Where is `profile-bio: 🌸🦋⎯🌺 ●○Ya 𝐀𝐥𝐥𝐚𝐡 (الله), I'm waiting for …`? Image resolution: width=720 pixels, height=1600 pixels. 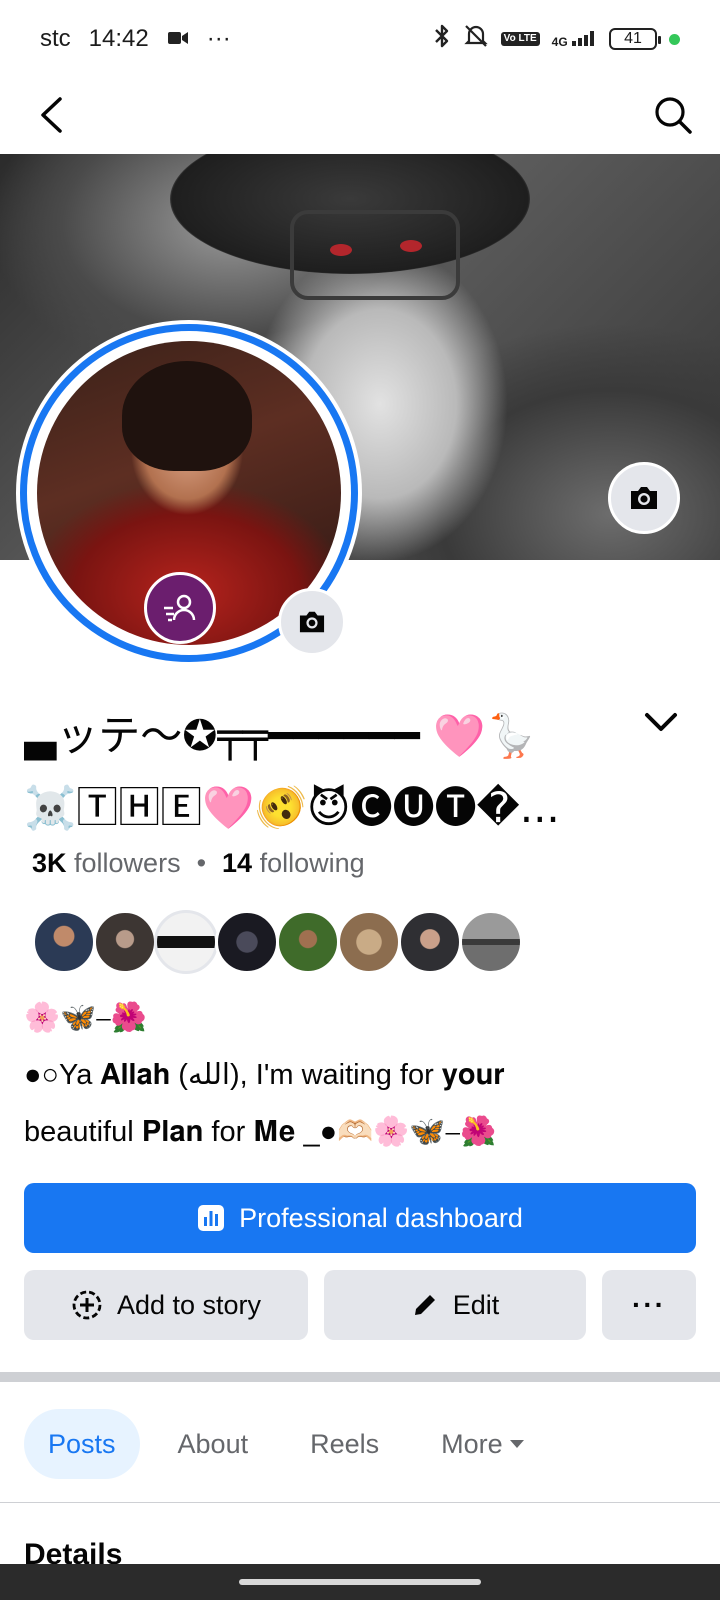
profile-bio: 🌸🦋⎯🌺 ●○Ya 𝐀𝐥𝐥𝐚𝐡 (الله), I'm waiting for … is located at coordinates (364, 1075).